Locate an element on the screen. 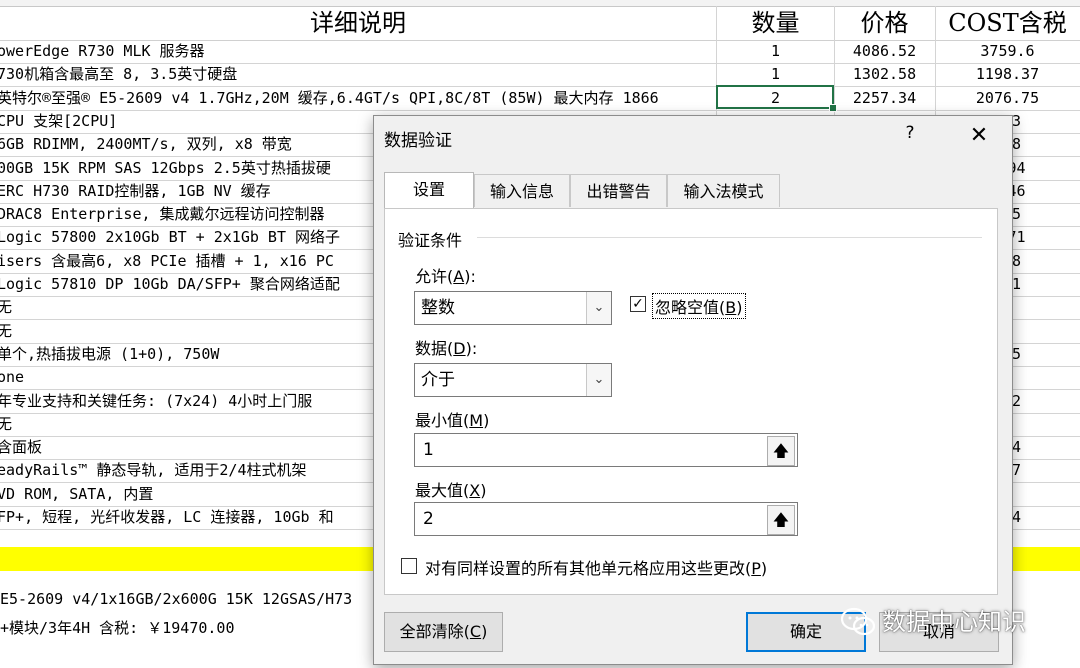  allow-label-text: 允许 is located at coordinates (431, 276).